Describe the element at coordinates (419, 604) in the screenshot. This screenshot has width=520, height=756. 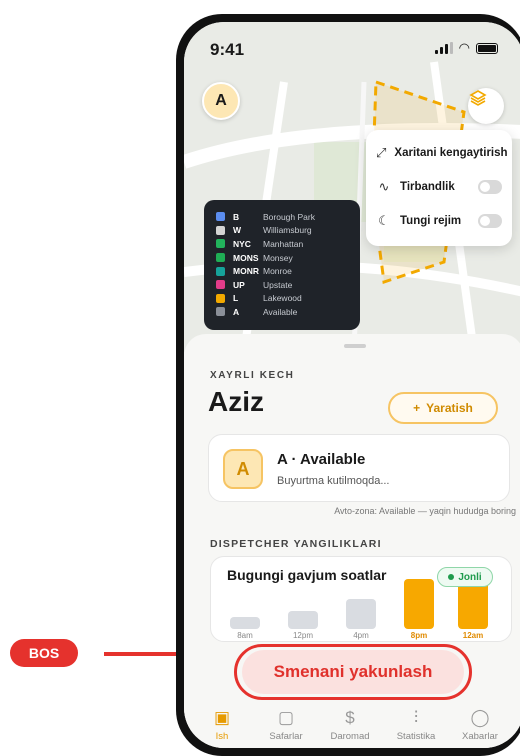
I see `chart-bar-8pm` at that location.